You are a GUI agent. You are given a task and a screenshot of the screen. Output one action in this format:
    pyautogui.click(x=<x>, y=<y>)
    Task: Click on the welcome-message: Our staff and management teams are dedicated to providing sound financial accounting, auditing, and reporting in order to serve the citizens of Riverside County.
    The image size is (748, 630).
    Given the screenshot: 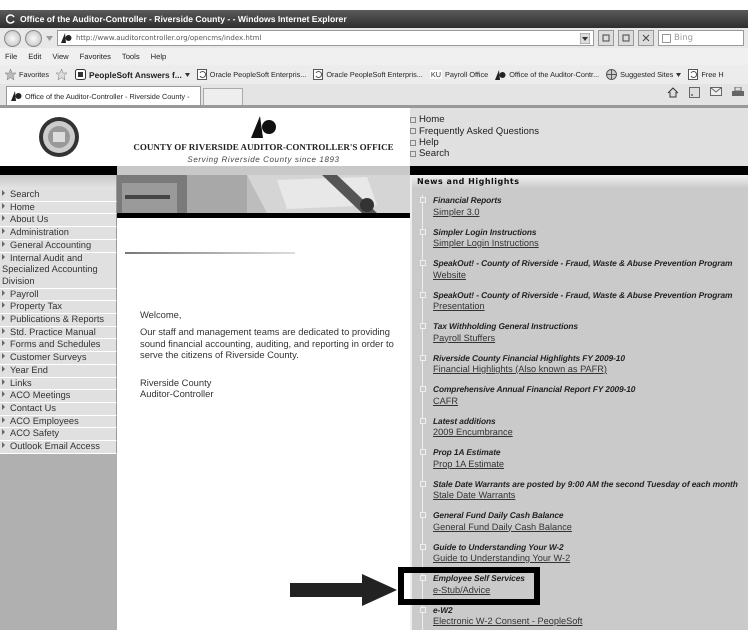 What is the action you would take?
    pyautogui.click(x=267, y=343)
    